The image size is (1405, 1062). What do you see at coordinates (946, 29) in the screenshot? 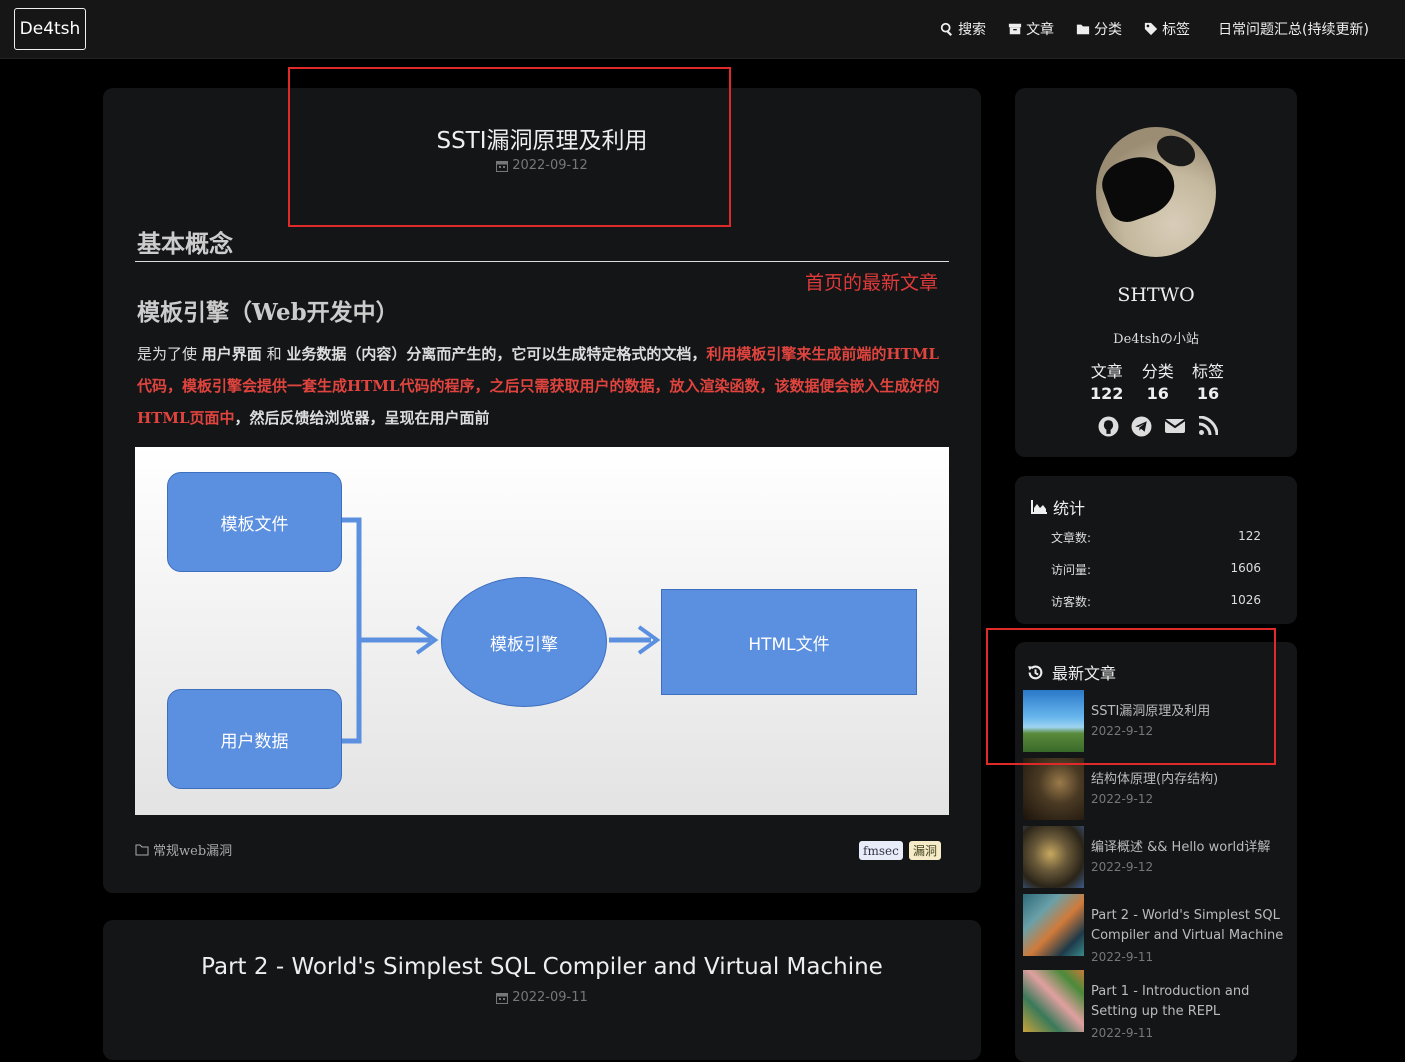
I see `search-icon` at bounding box center [946, 29].